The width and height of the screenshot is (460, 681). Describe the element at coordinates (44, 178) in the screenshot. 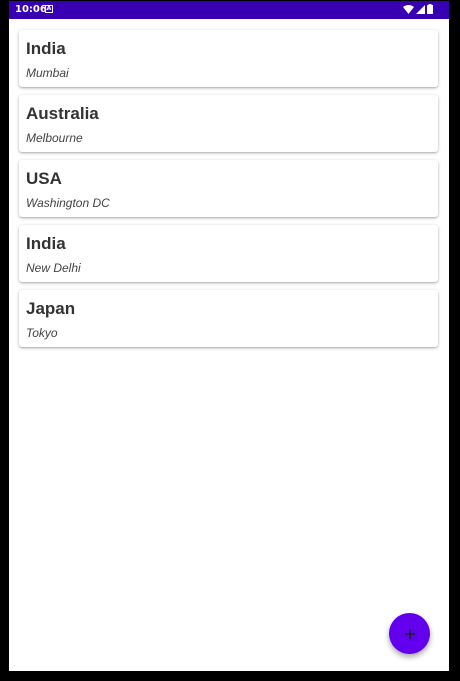

I see `country-name: USA` at that location.